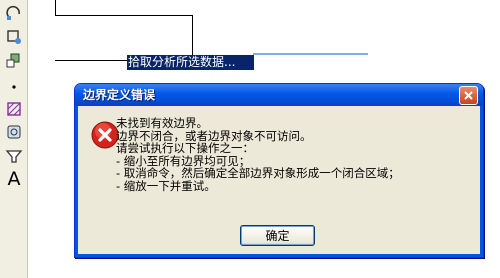  Describe the element at coordinates (310, 54) in the screenshot. I see `selection-preview-line` at that location.